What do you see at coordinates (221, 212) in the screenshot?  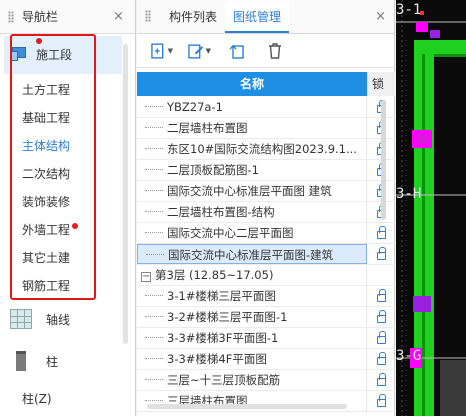 I see `row-name: 二层墙柱布置图-结构` at bounding box center [221, 212].